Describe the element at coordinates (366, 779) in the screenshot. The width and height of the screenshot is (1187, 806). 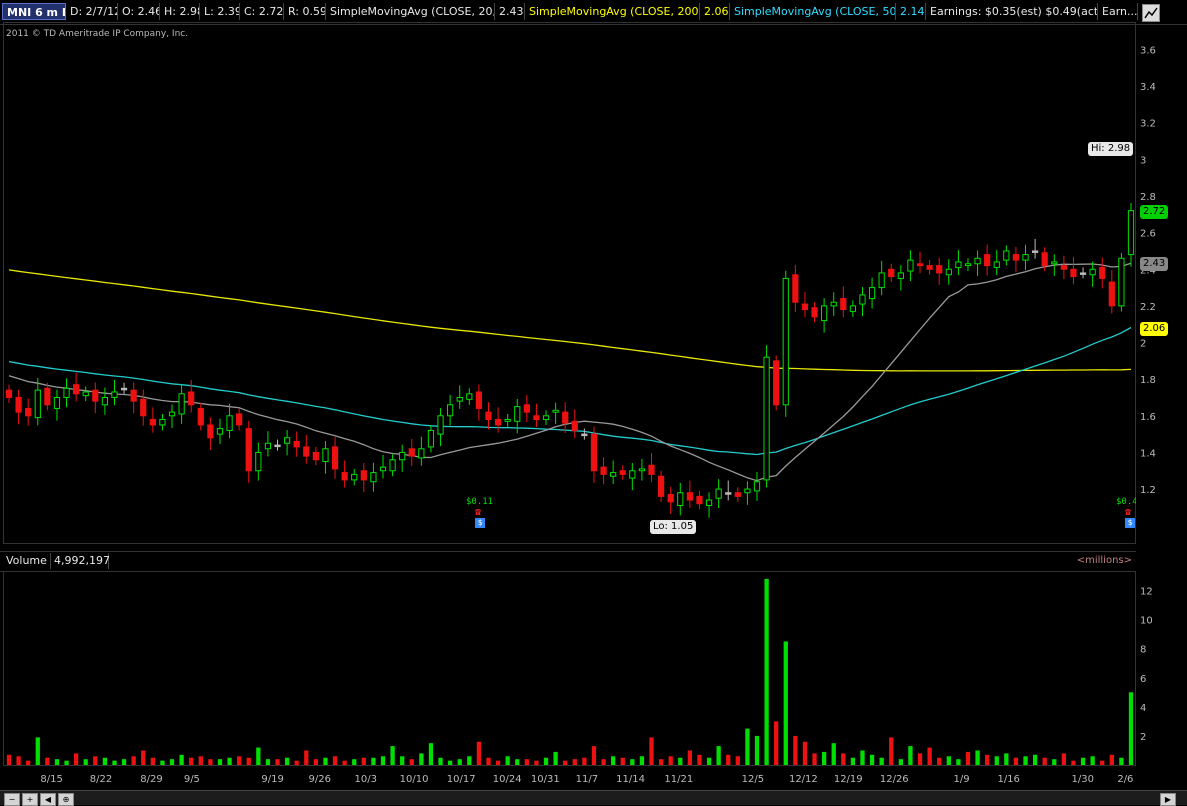
I see `date-axis-tick: 10/3` at that location.